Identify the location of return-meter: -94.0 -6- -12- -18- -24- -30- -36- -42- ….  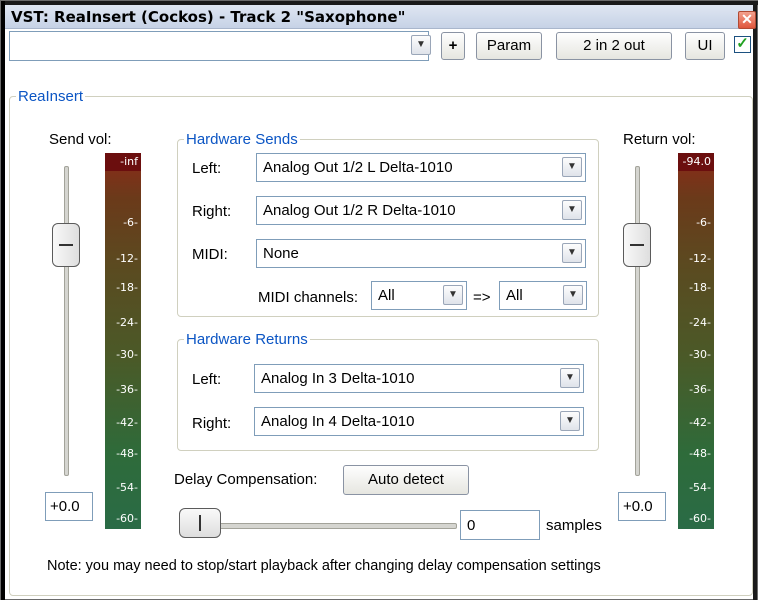
(696, 341).